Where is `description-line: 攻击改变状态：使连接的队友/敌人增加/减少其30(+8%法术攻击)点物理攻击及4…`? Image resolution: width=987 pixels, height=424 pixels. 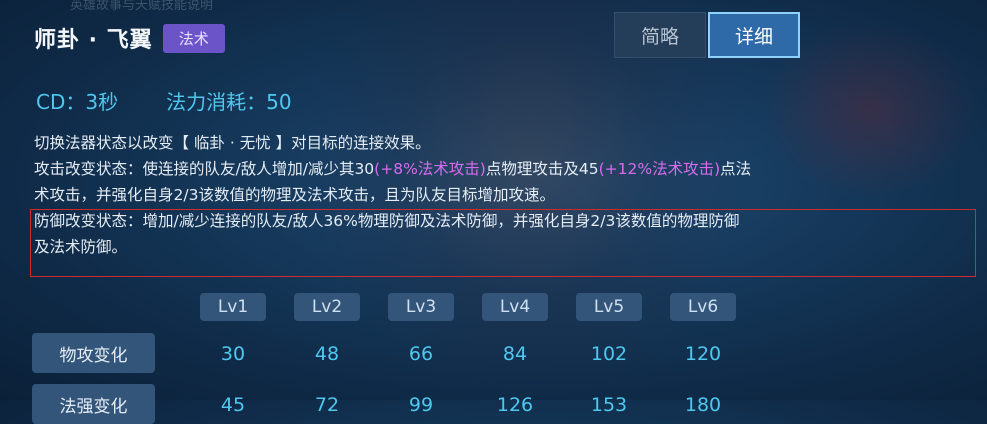 description-line: 攻击改变状态：使连接的队友/敌人增加/减少其30(+8%法术攻击)点物理攻击及4… is located at coordinates (393, 169).